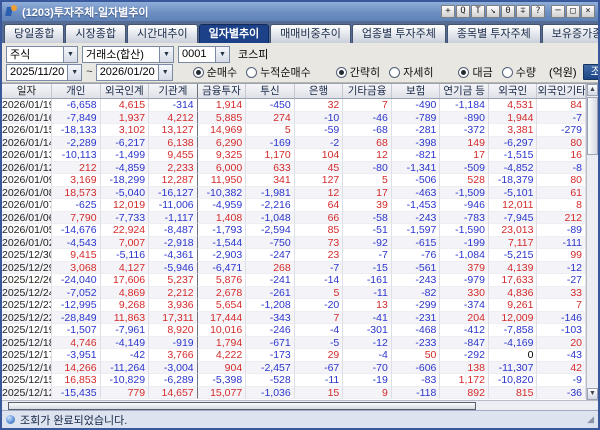 The width and height of the screenshot is (600, 430). What do you see at coordinates (518, 72) in the screenshot?
I see `radio-수량: 수량` at bounding box center [518, 72].